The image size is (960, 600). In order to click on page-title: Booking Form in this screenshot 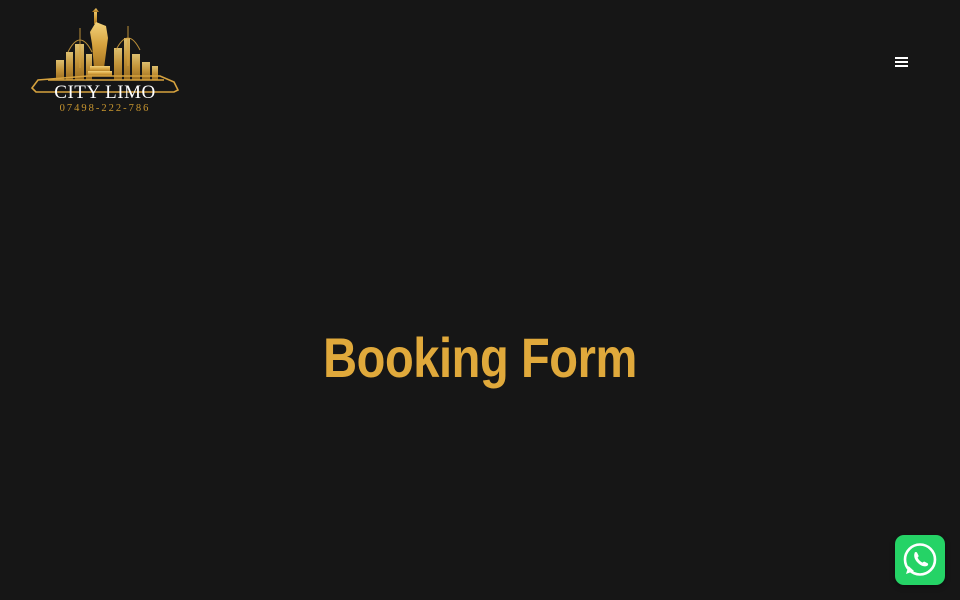, I will do `click(480, 357)`.